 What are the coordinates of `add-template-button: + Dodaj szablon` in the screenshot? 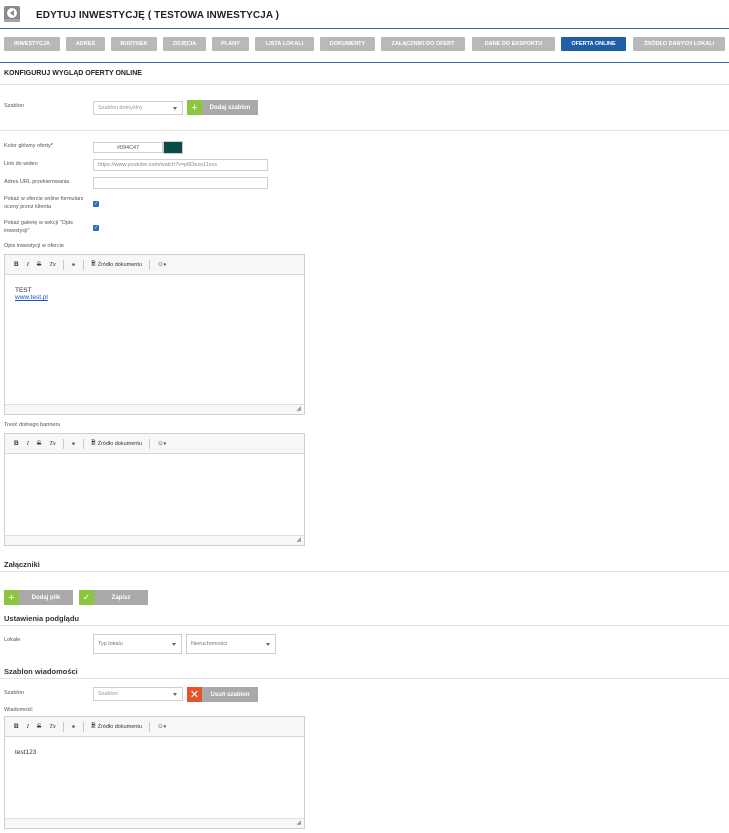 It's located at (222, 107).